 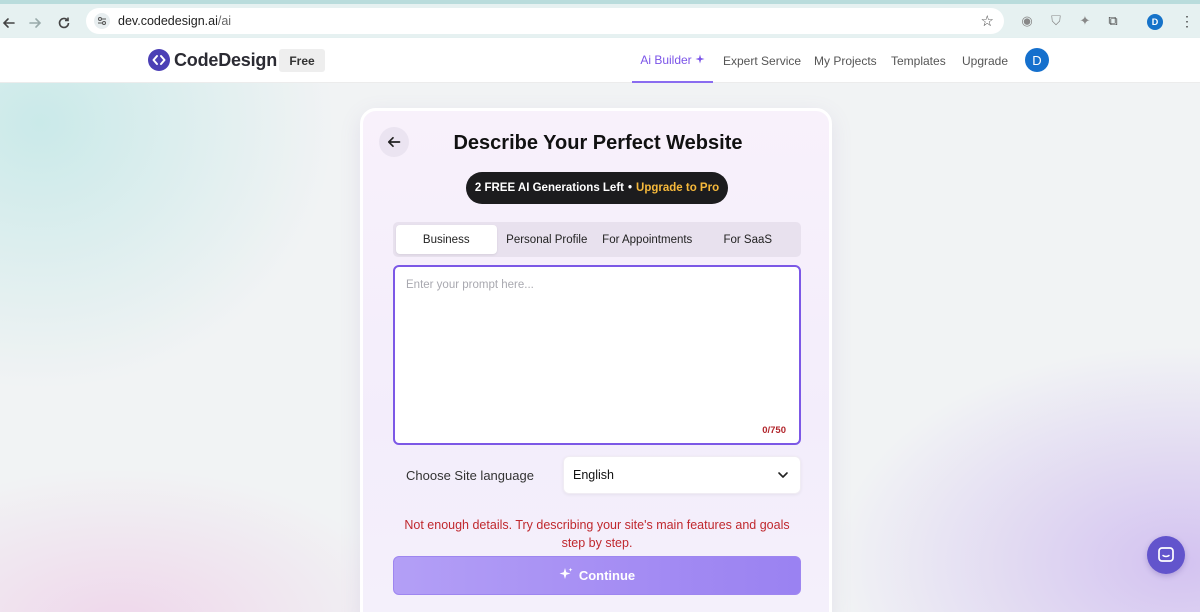 What do you see at coordinates (549, 188) in the screenshot?
I see `generations-text: 2 FREE AI Generations Left` at bounding box center [549, 188].